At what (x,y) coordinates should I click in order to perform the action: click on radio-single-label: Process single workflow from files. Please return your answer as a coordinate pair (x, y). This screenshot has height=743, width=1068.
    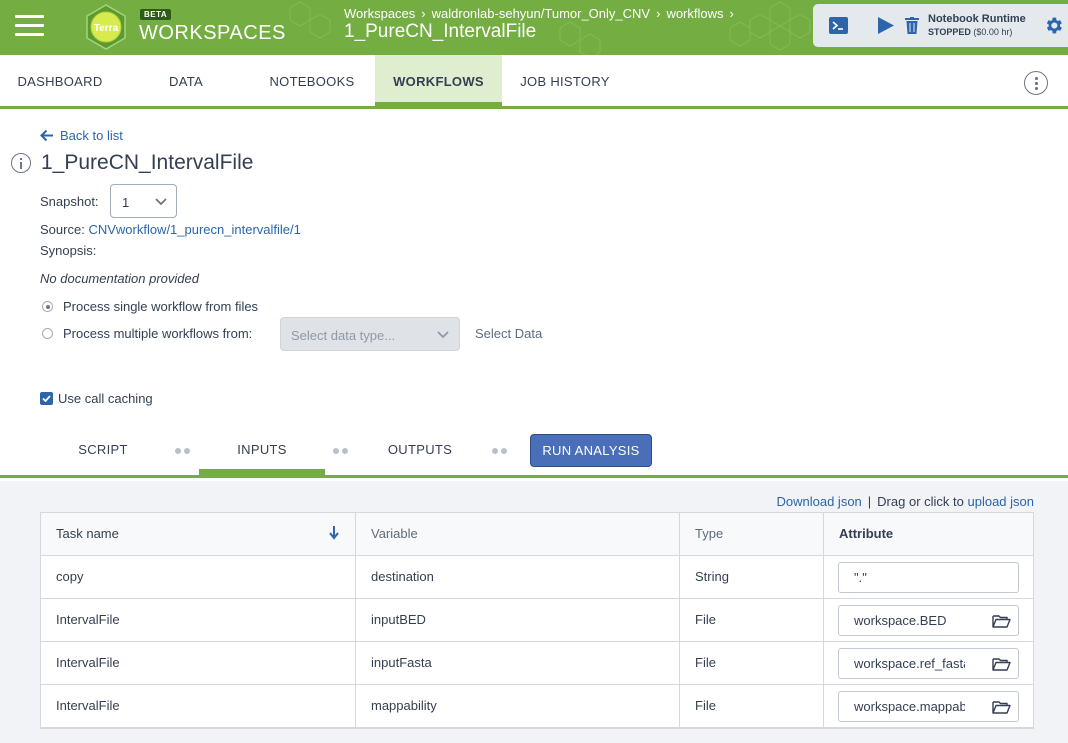
    Looking at the image, I should click on (161, 306).